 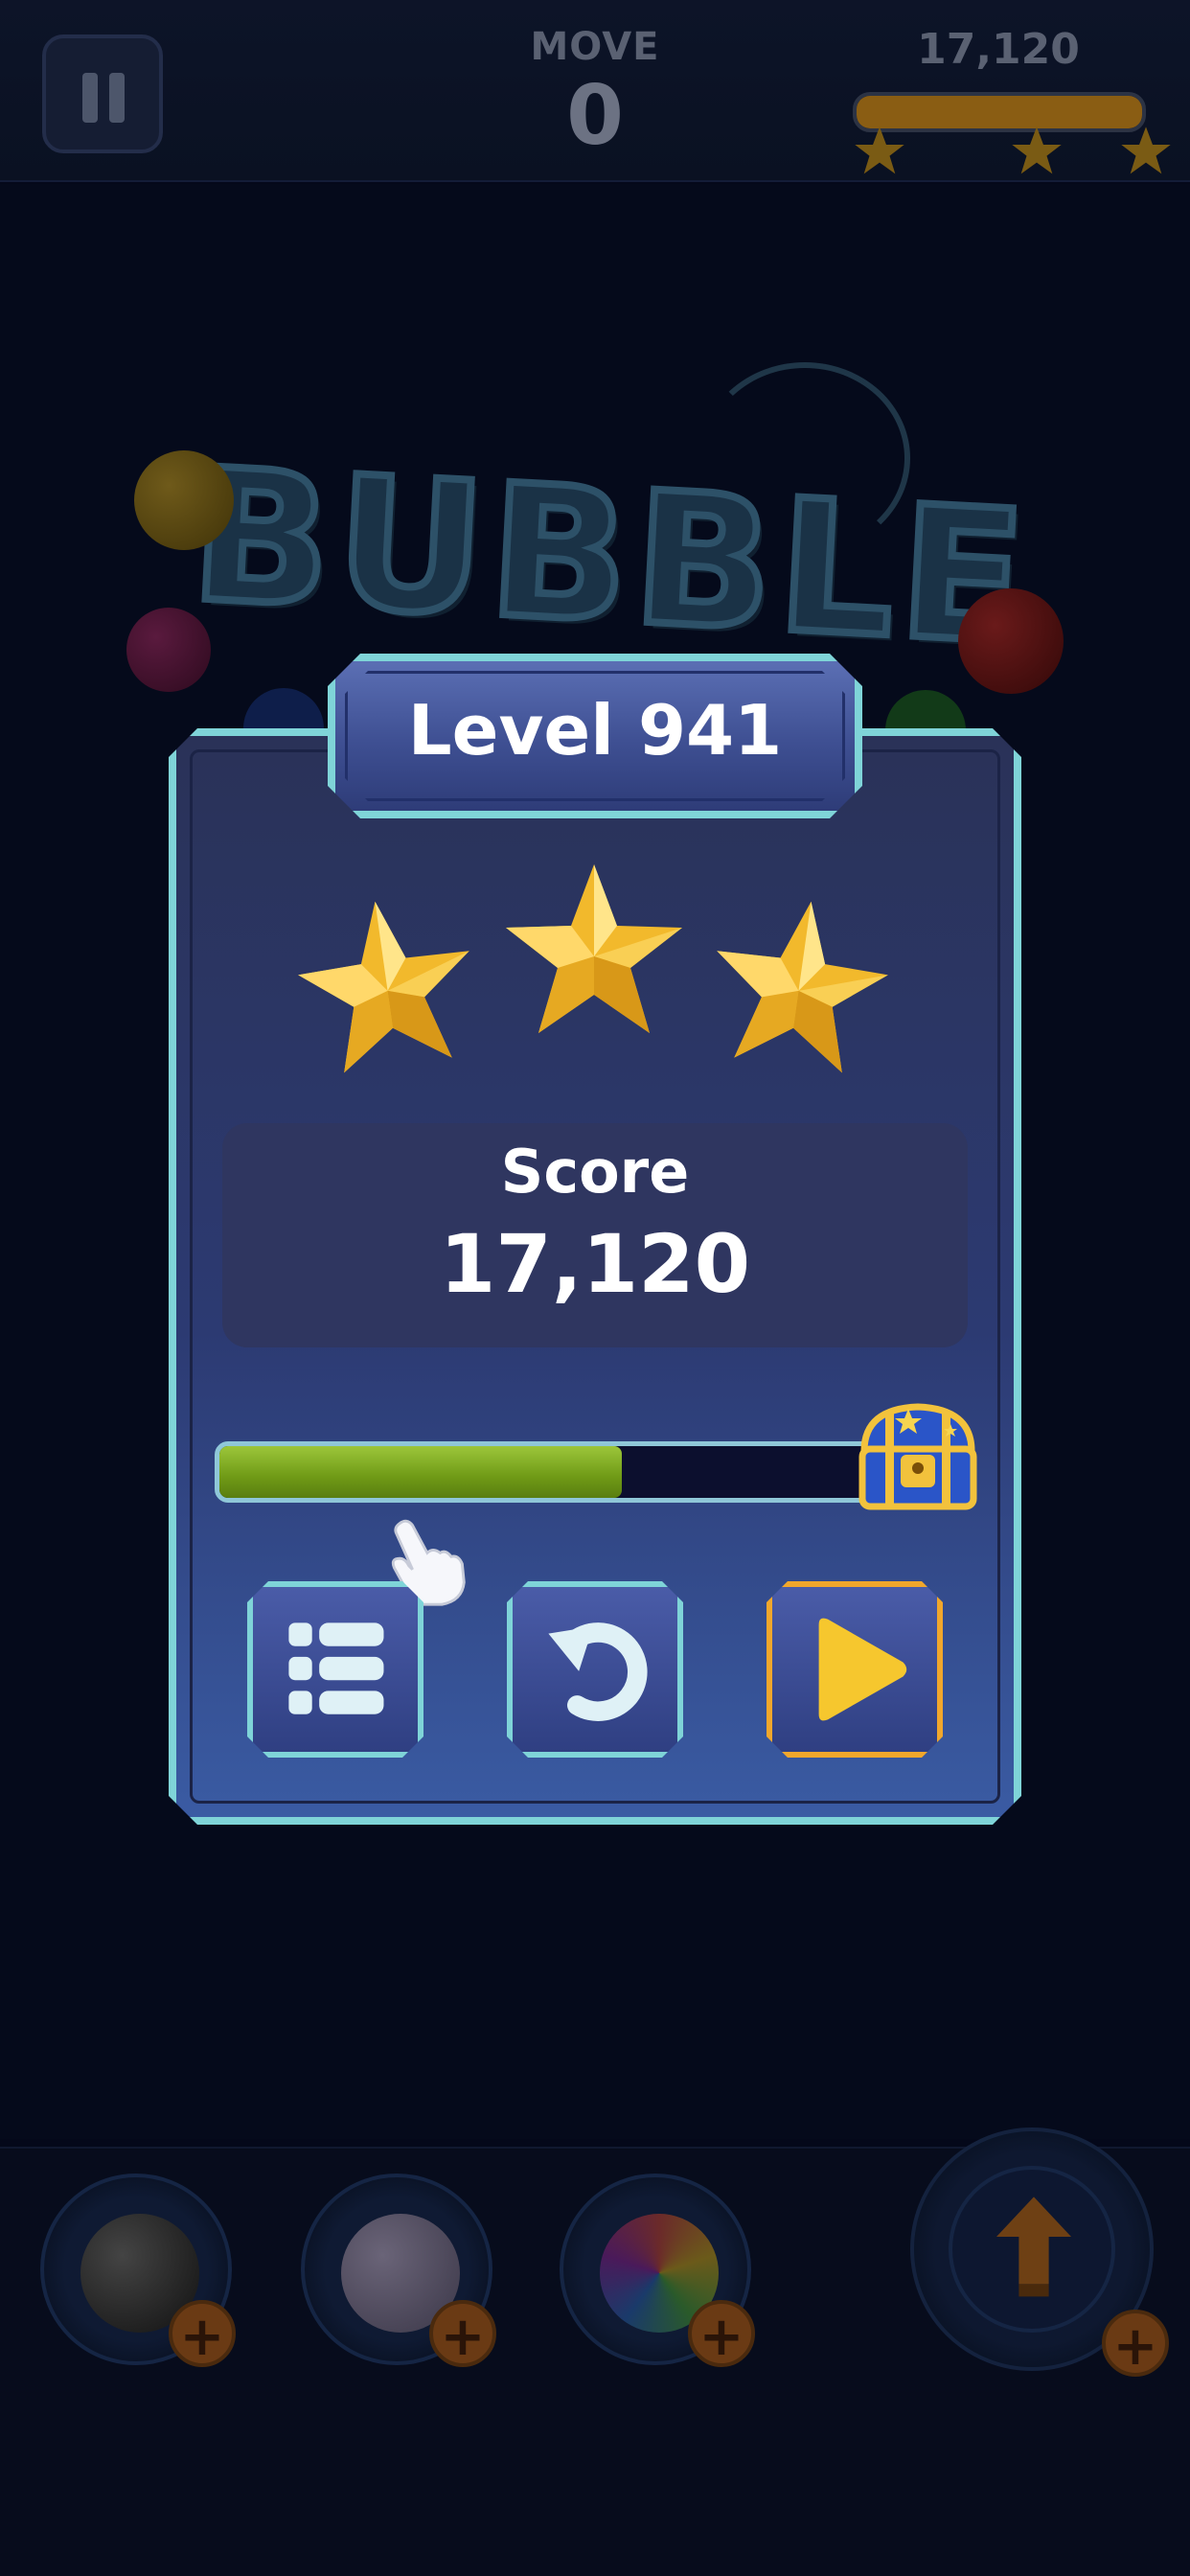 I want to click on retry-button, so click(x=595, y=1669).